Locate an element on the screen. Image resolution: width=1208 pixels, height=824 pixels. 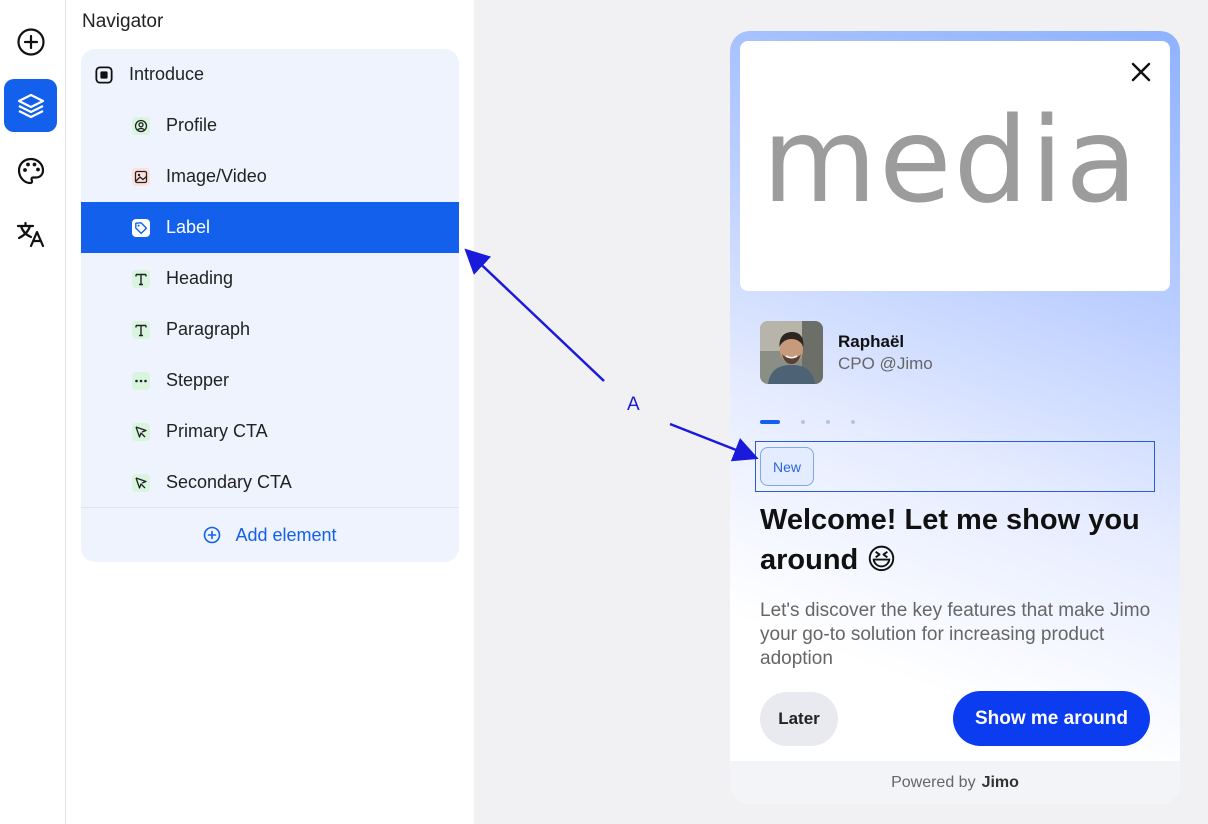
tree-item-primary-cta: Primary CTA is located at coordinates (270, 431).